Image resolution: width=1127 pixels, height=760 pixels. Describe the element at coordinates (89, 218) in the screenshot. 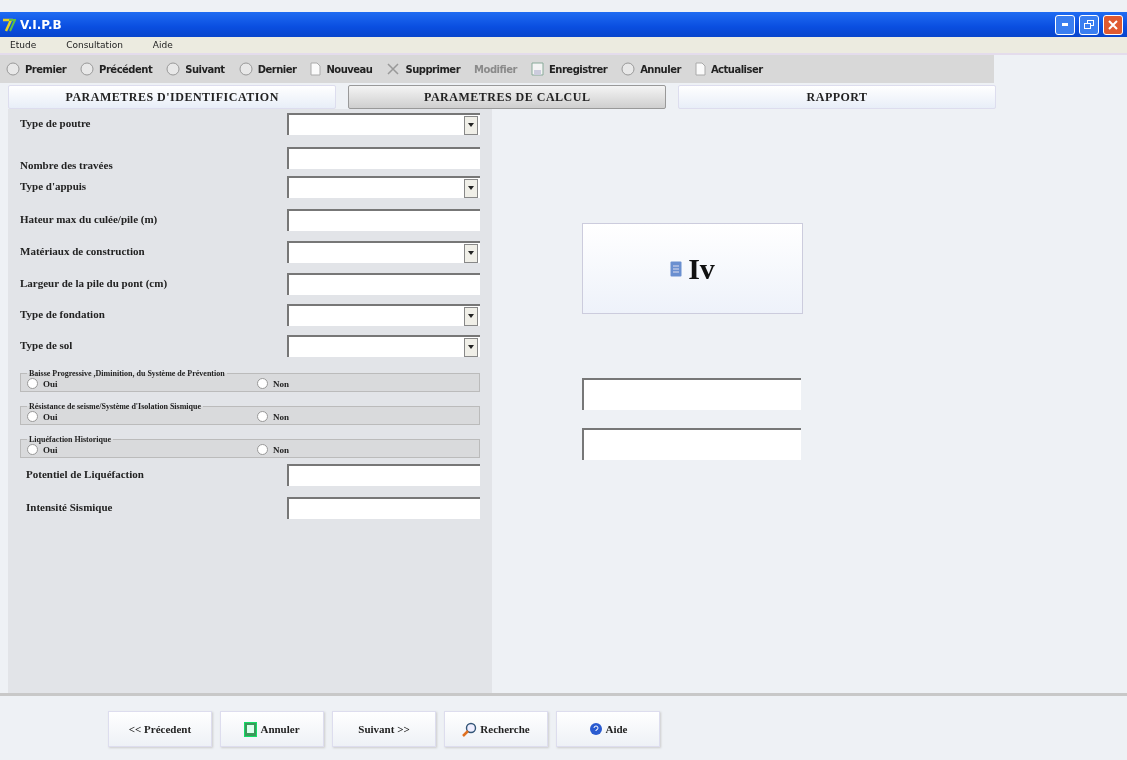

I see `field-label: Hateur max du culée/pile (m)` at that location.